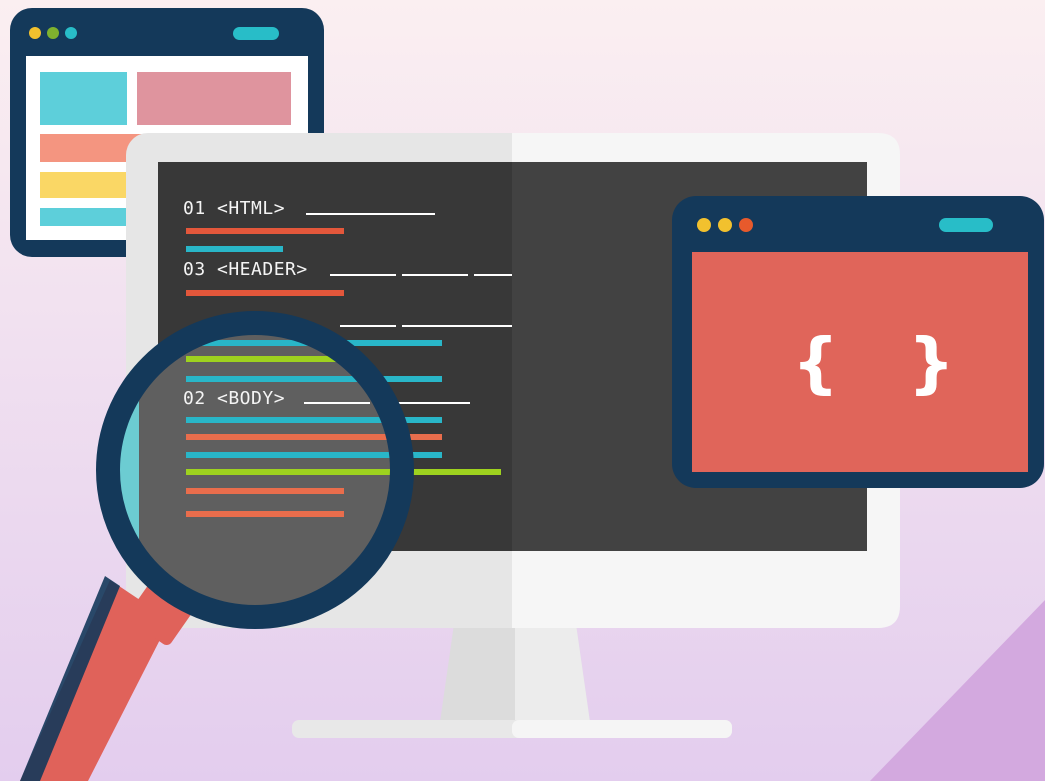  I want to click on wireframe-block-pink, so click(214, 98).